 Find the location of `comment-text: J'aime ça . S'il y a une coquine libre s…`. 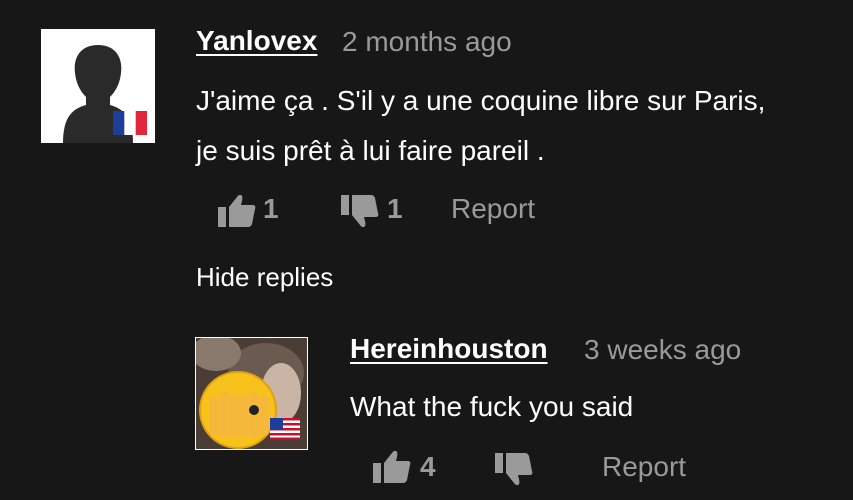

comment-text: J'aime ça . S'il y a une coquine libre s… is located at coordinates (481, 125).